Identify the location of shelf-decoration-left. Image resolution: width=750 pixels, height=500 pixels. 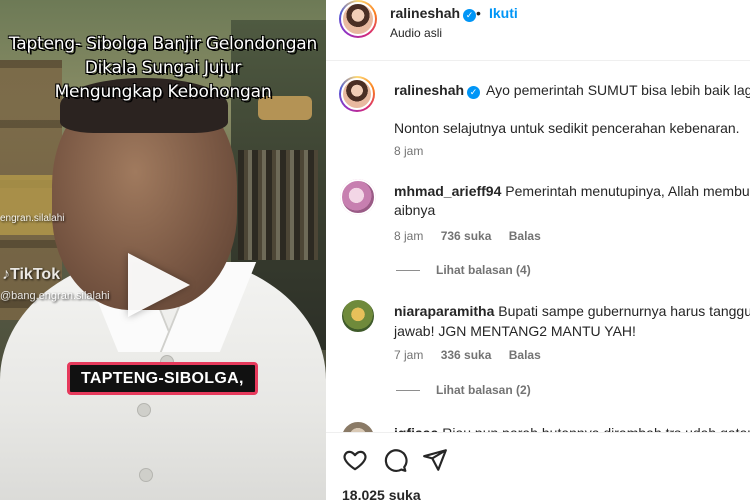
(29, 205).